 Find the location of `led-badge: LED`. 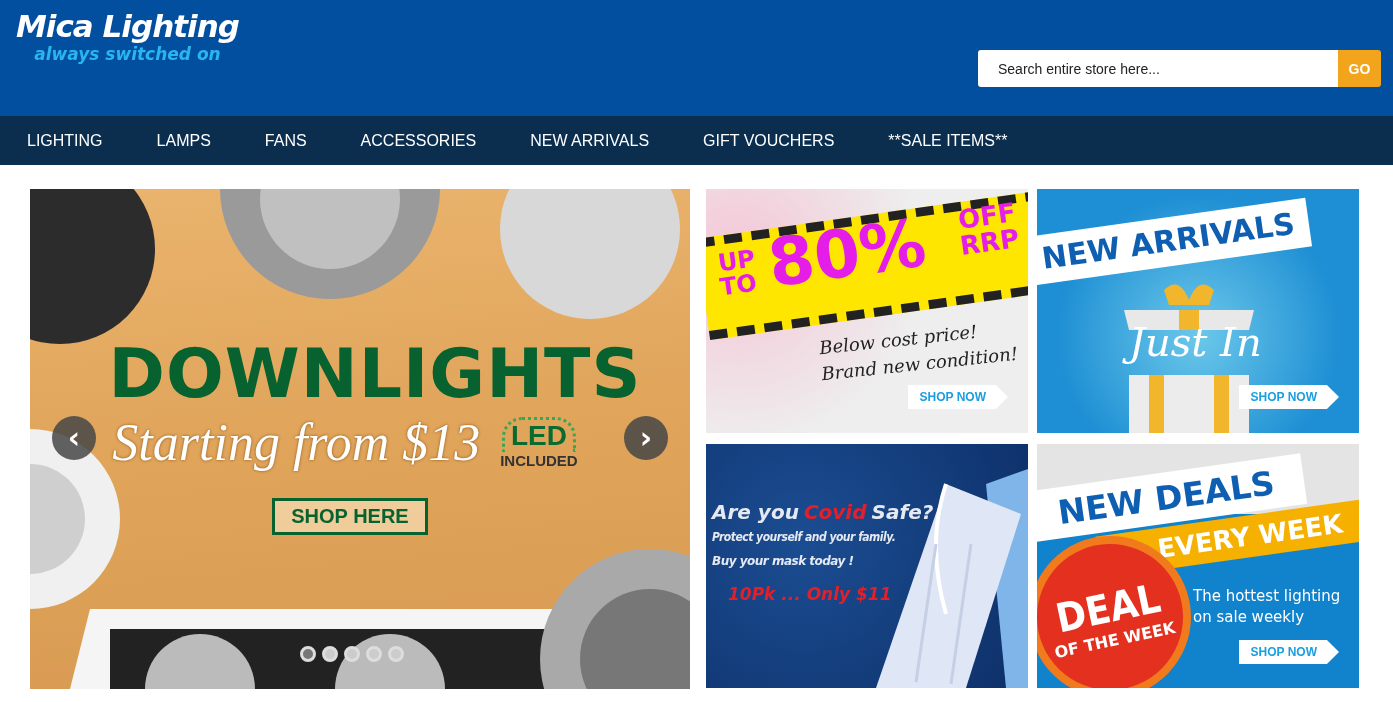

led-badge: LED is located at coordinates (538, 434).